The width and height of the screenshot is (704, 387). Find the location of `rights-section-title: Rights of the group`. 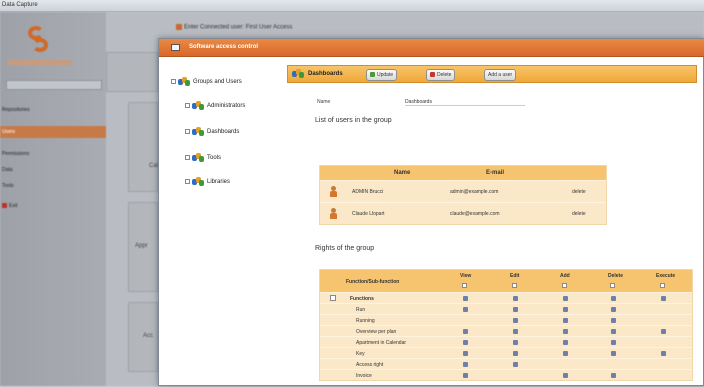

rights-section-title: Rights of the group is located at coordinates (345, 248).